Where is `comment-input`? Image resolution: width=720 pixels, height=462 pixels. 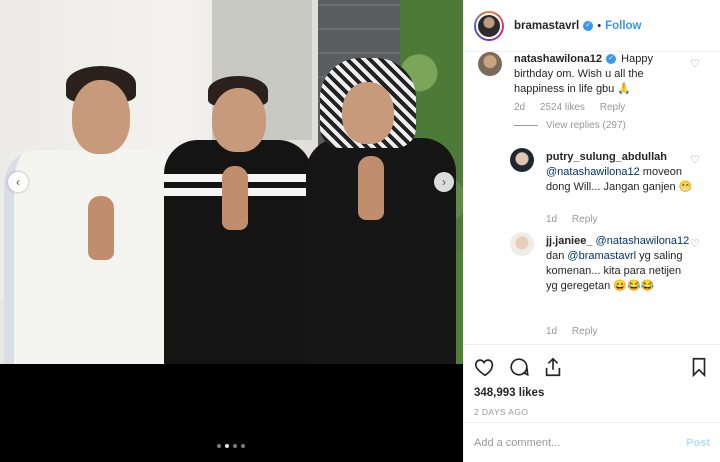 comment-input is located at coordinates (580, 442).